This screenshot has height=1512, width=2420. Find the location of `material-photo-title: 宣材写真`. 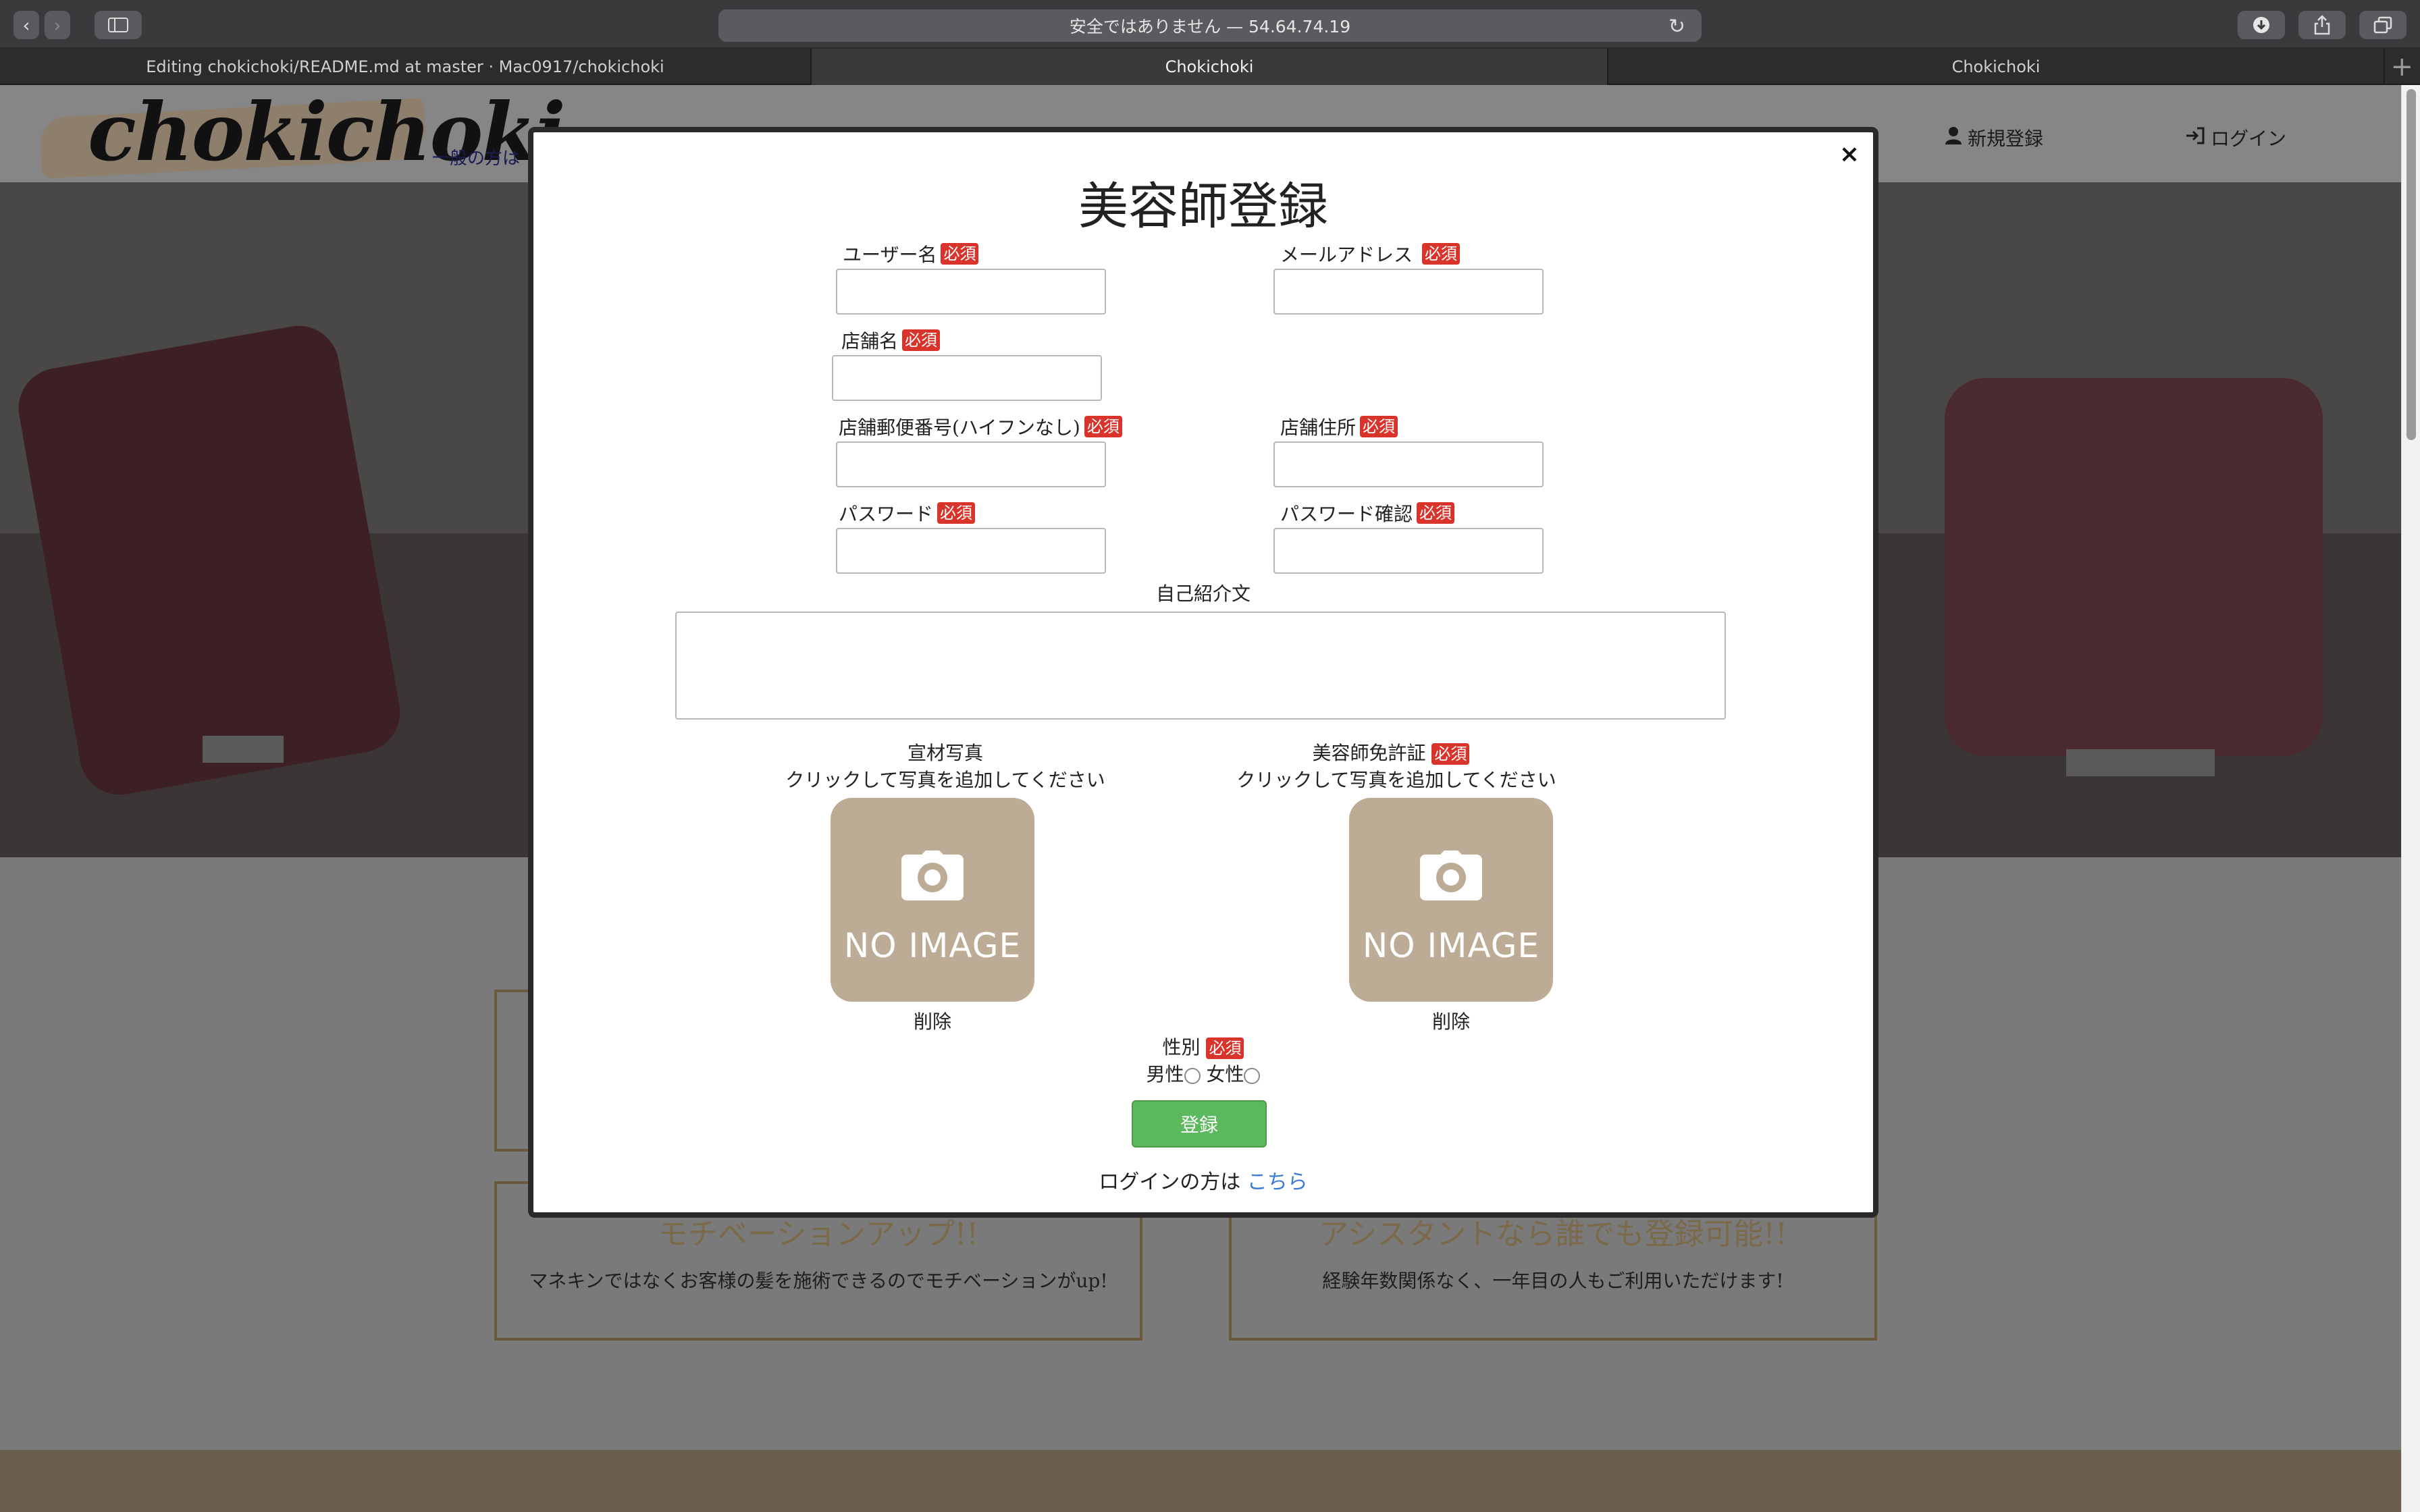

material-photo-title: 宣材写真 is located at coordinates (945, 753).